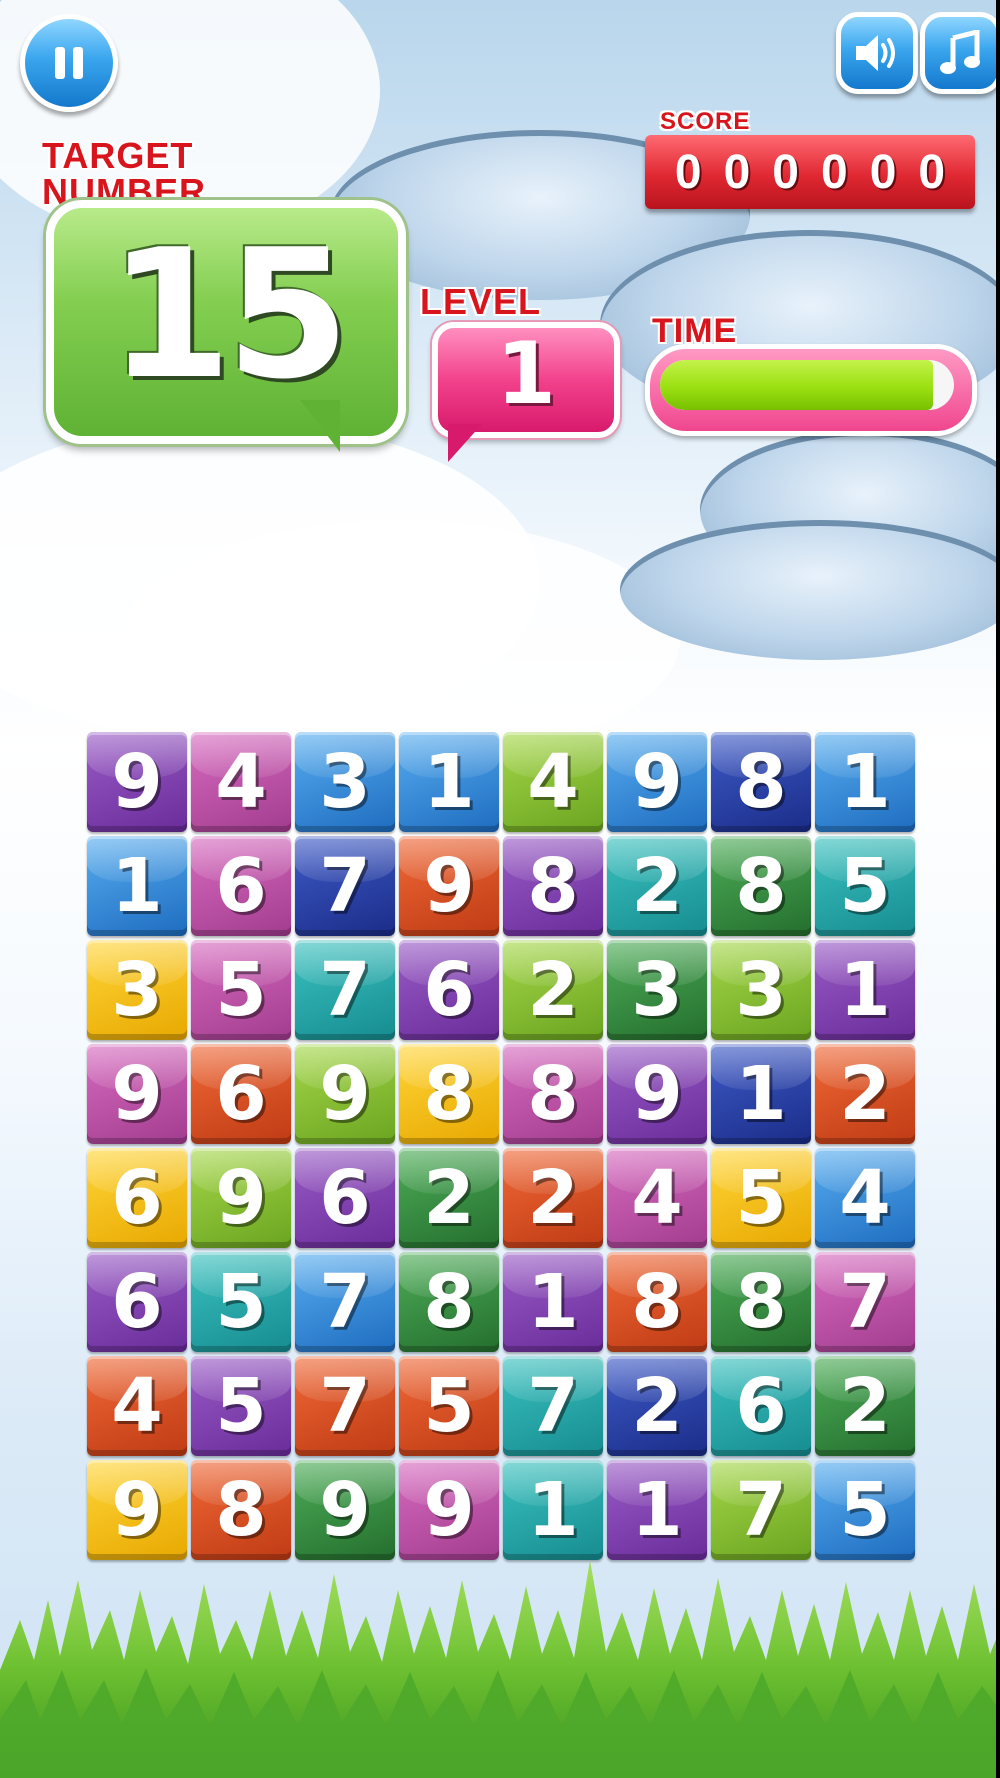 The height and width of the screenshot is (1778, 1000). I want to click on score-label: SCORE, so click(705, 121).